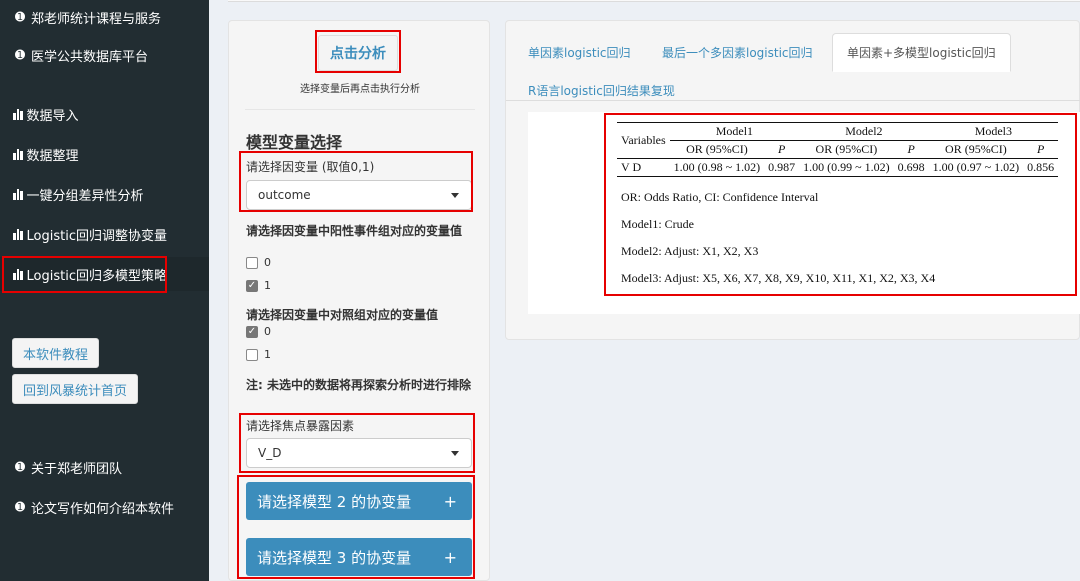 The width and height of the screenshot is (1080, 581). Describe the element at coordinates (976, 167) in the screenshot. I see `or-cell: 1.00 (0.97 ~ 1.02)` at that location.